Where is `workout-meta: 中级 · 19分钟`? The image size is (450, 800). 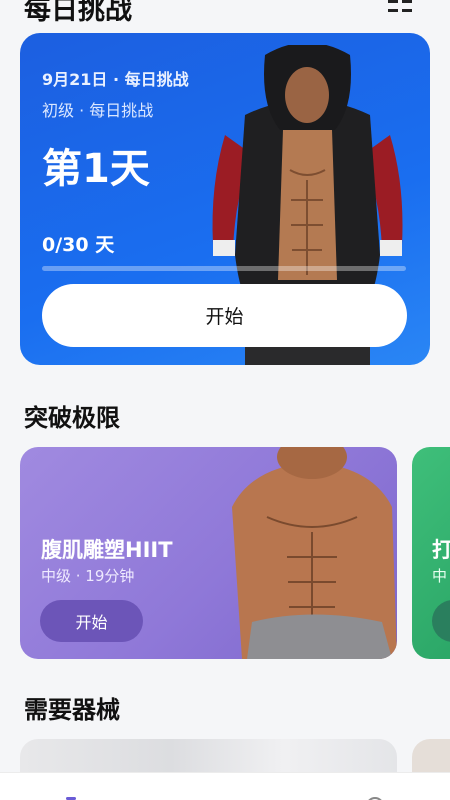
workout-meta: 中级 · 19分钟 is located at coordinates (88, 576).